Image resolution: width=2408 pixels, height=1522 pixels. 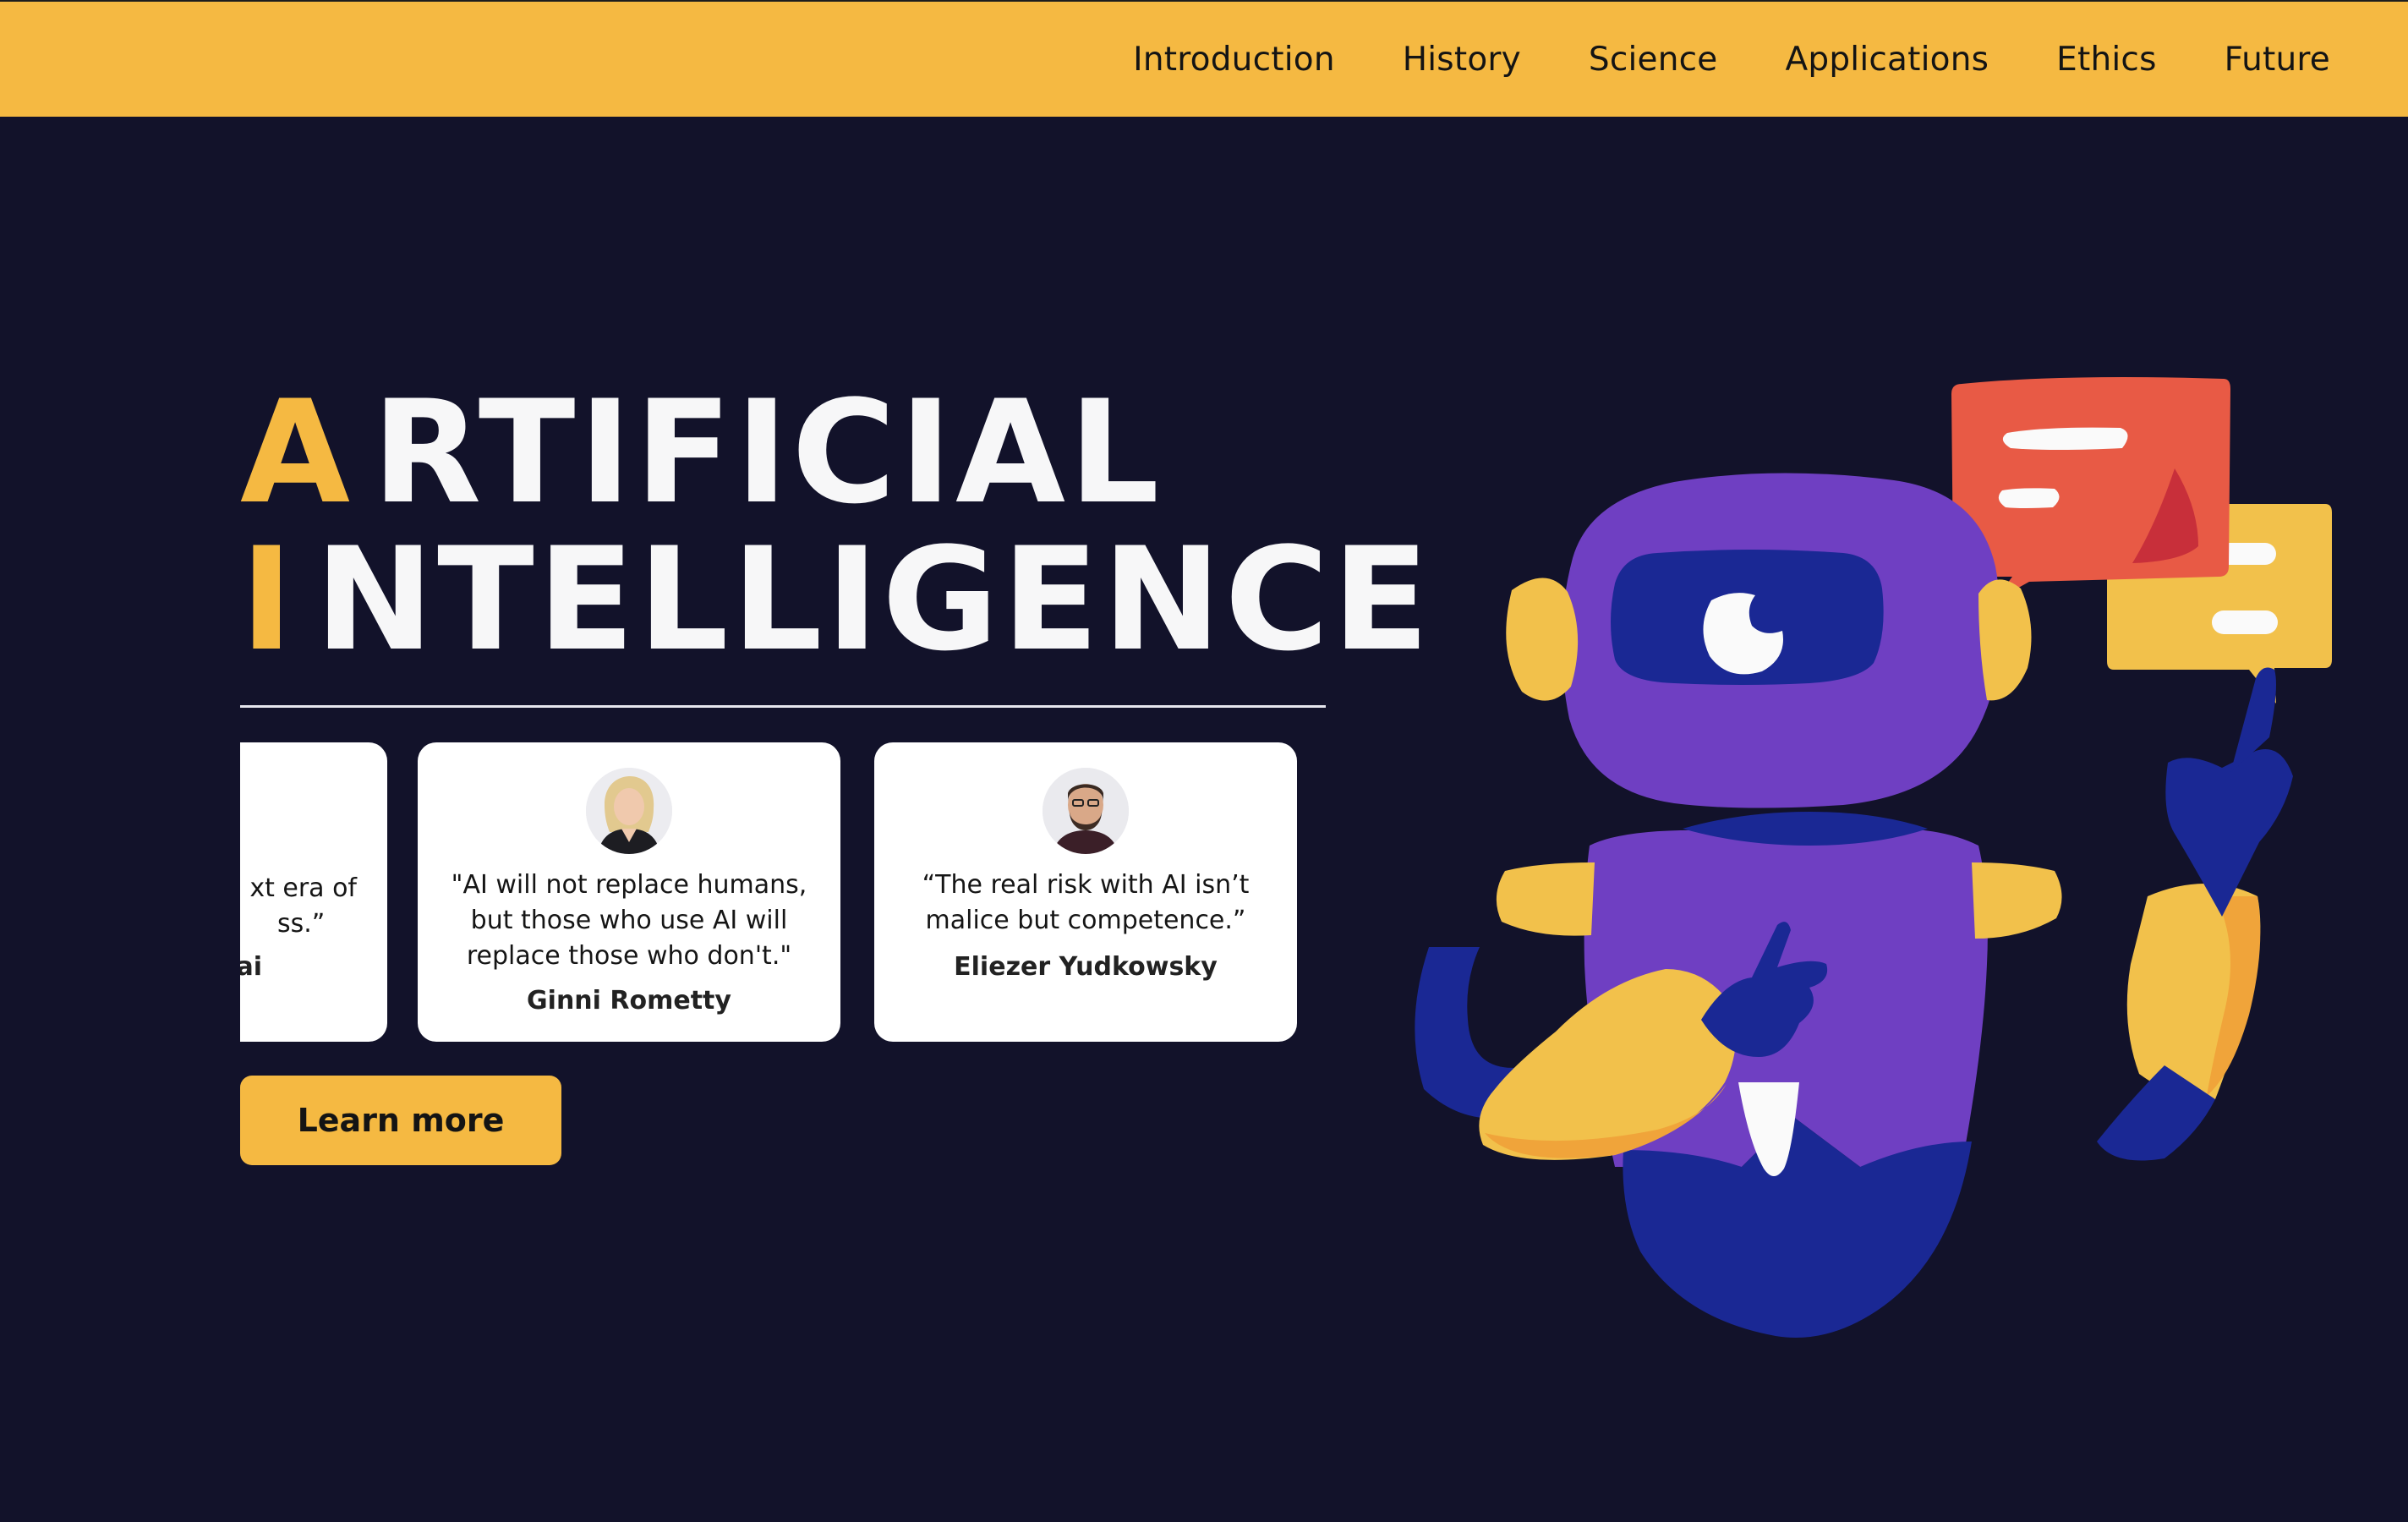 I want to click on avatar-yudkowsky-image, so click(x=1086, y=811).